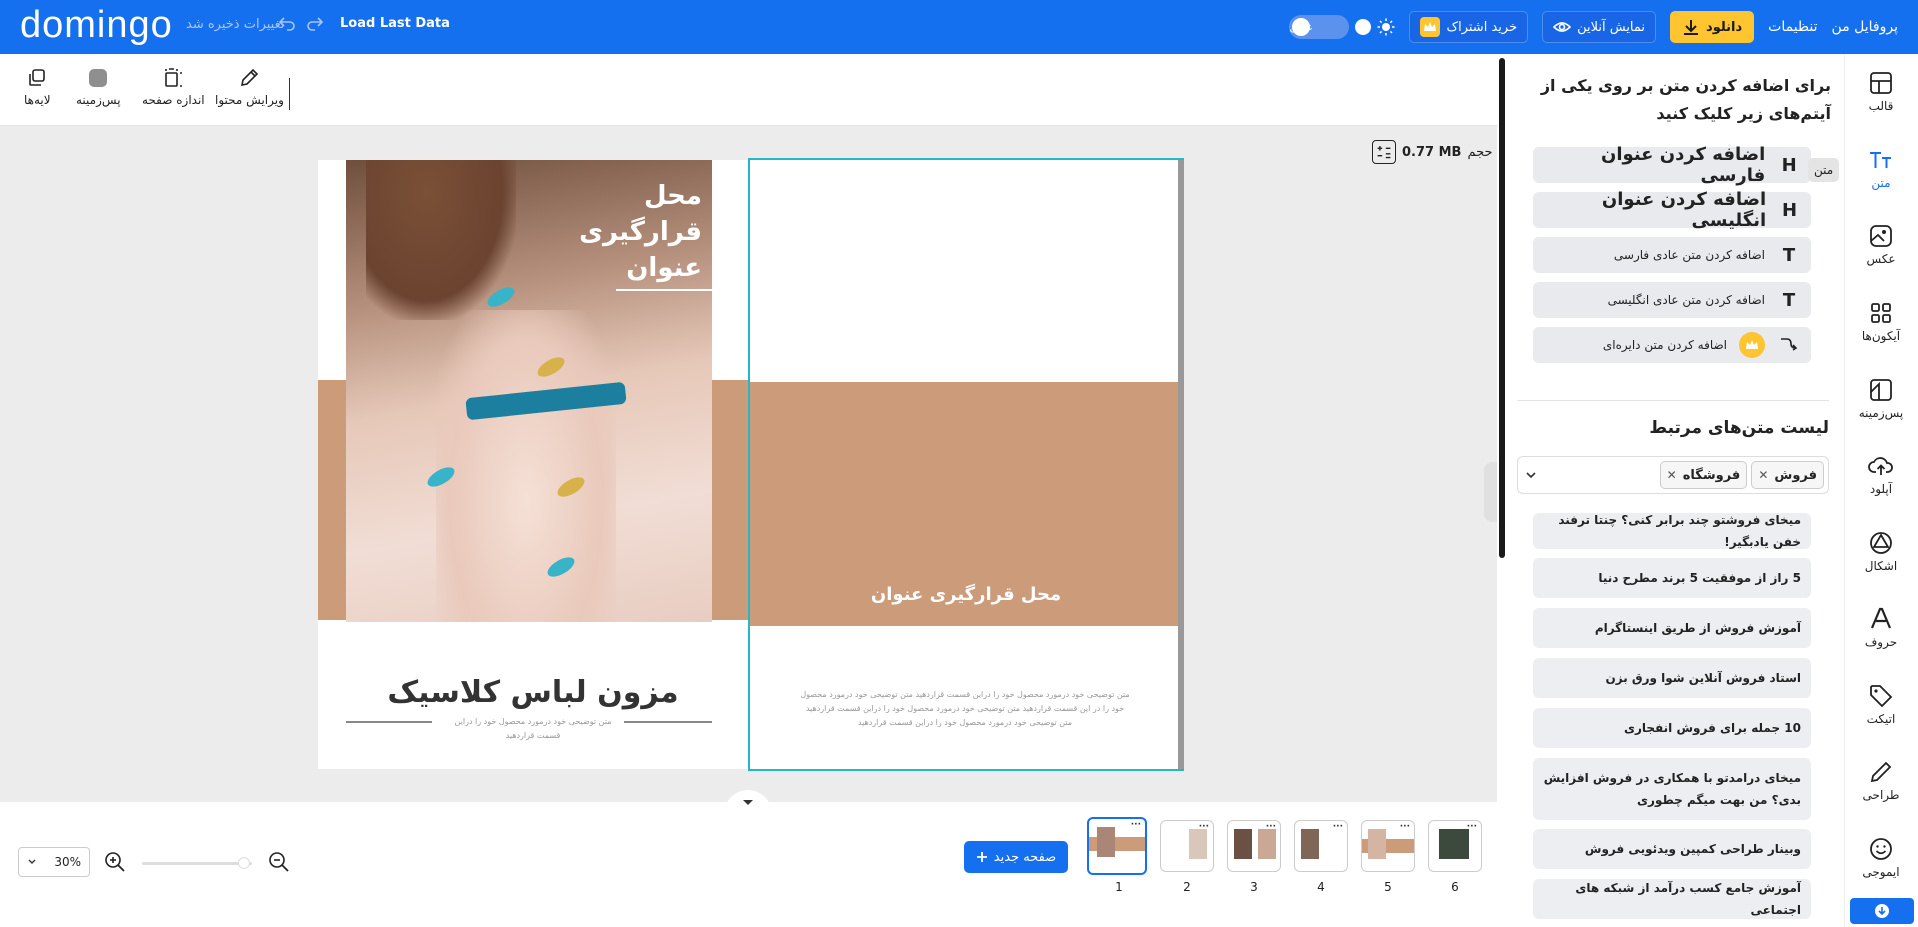  I want to click on new-page-label: صفحه جدید, so click(1025, 857).